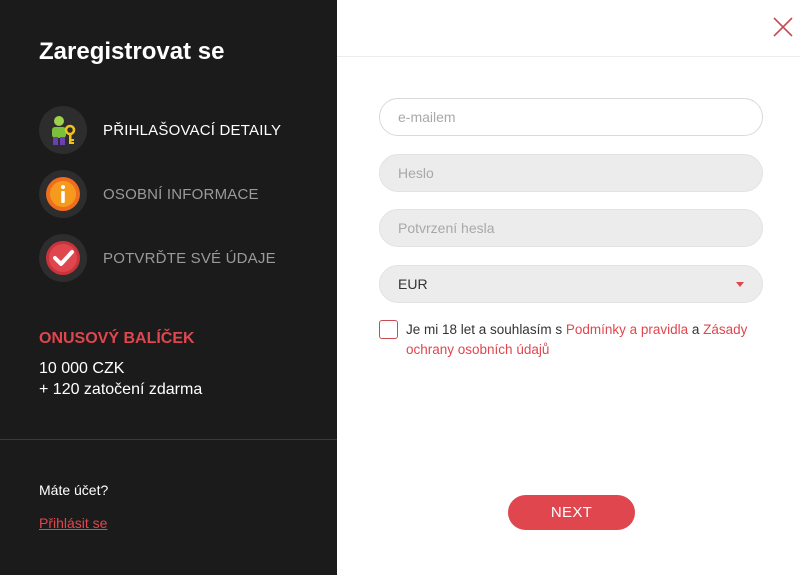 This screenshot has height=575, width=800. Describe the element at coordinates (388, 329) in the screenshot. I see `consent-checkbox` at that location.